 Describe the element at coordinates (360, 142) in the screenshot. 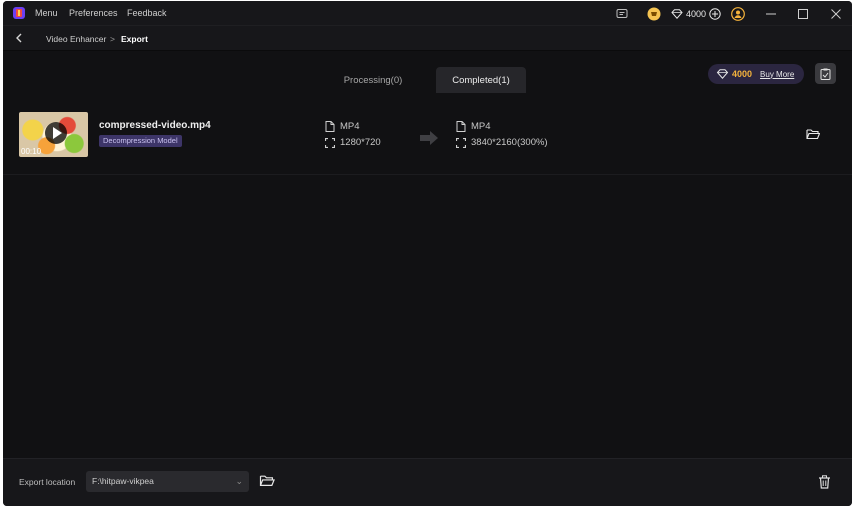

I see `source-resolution-label: 1280*720` at that location.